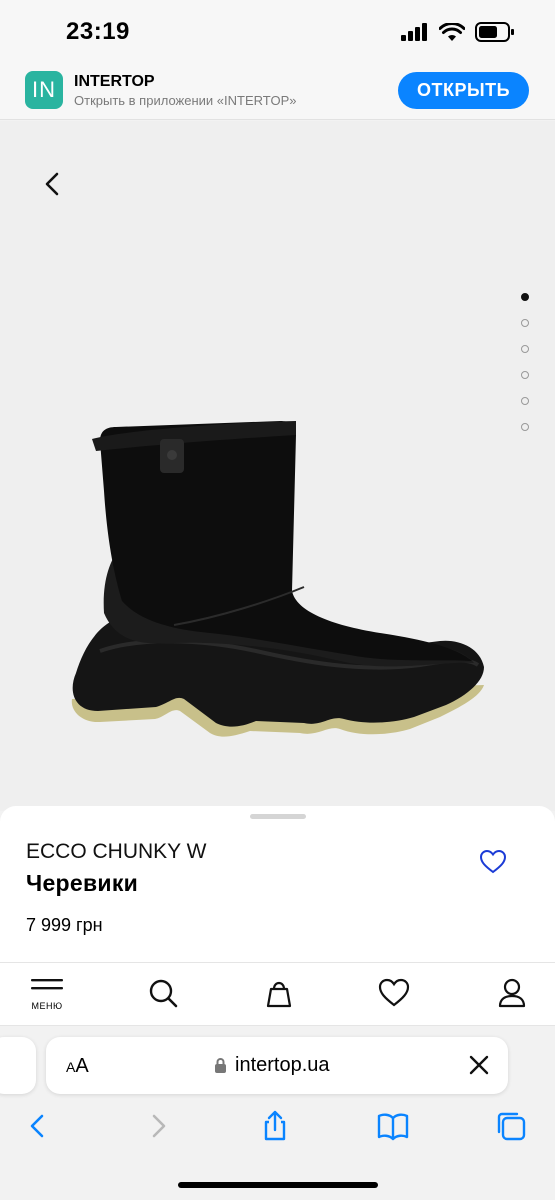 This screenshot has width=555, height=1200. What do you see at coordinates (479, 1065) in the screenshot?
I see `close-icon` at bounding box center [479, 1065].